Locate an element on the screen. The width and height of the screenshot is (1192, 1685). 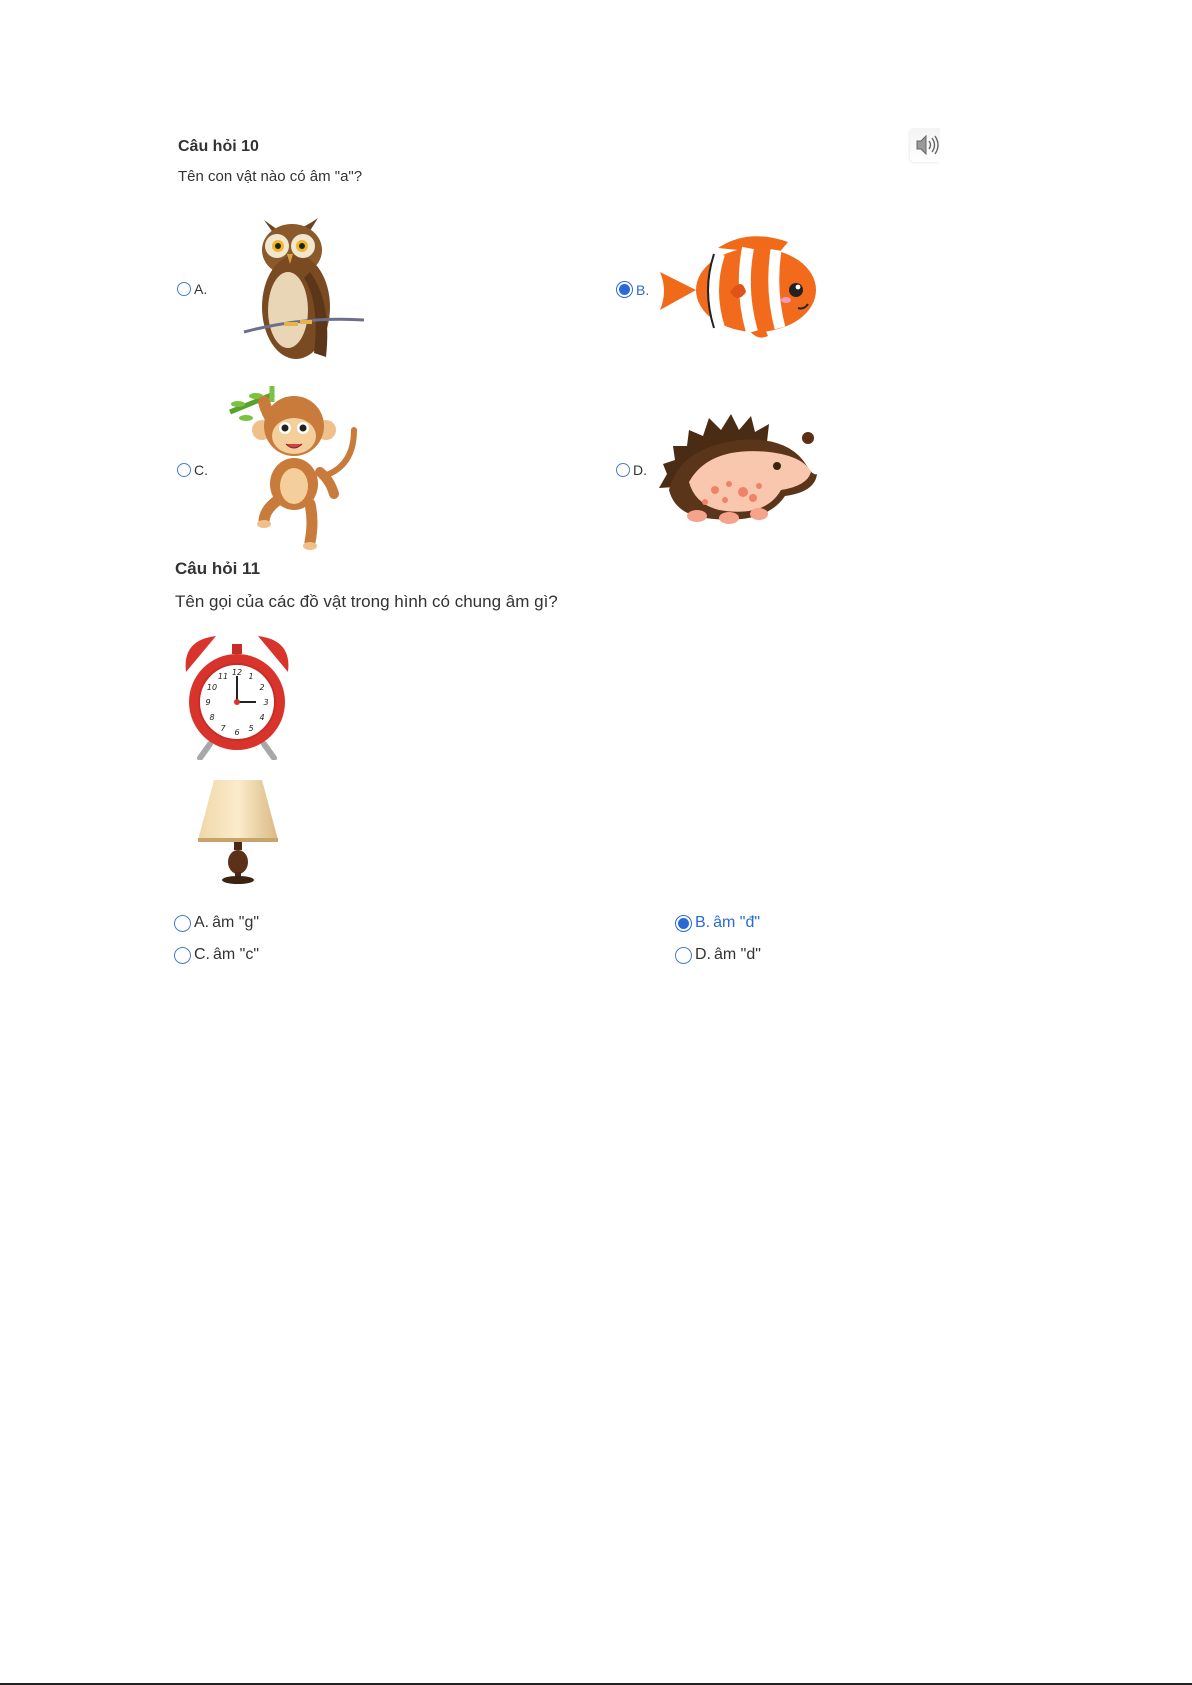
svg-text: 9 is located at coordinates (207, 702).